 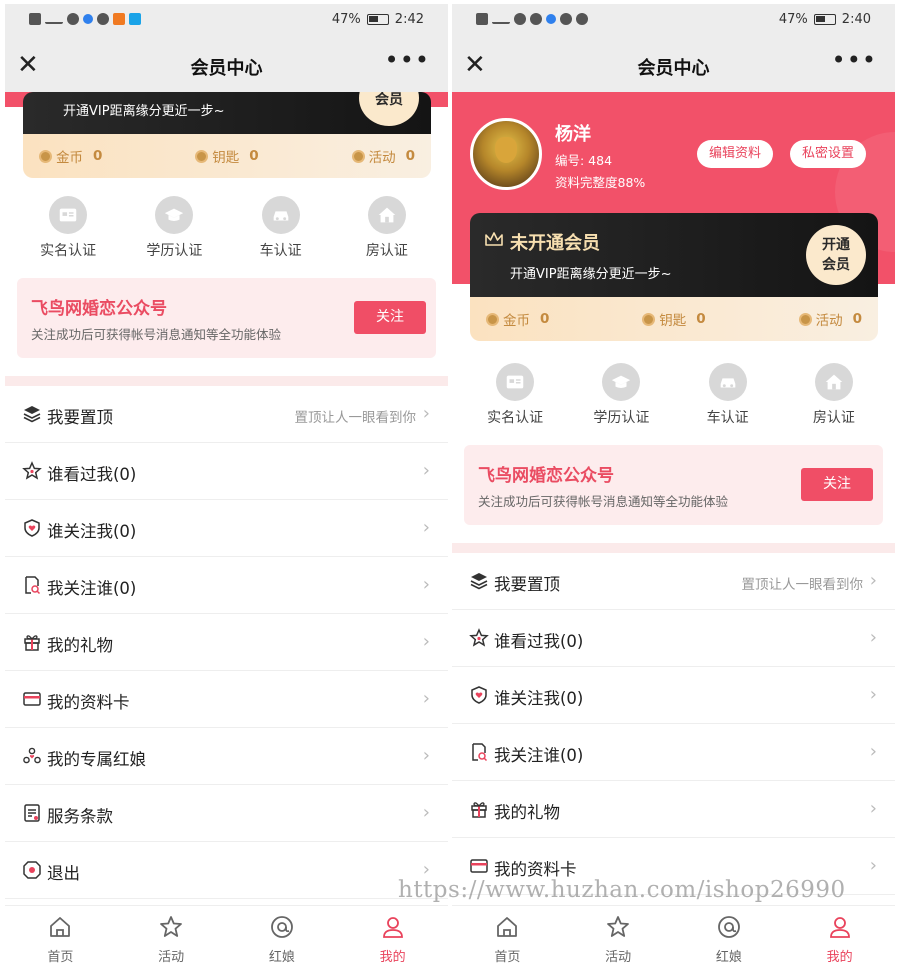 I want to click on menu-item-profile-card: 我的资料卡 ›, so click(x=226, y=699).